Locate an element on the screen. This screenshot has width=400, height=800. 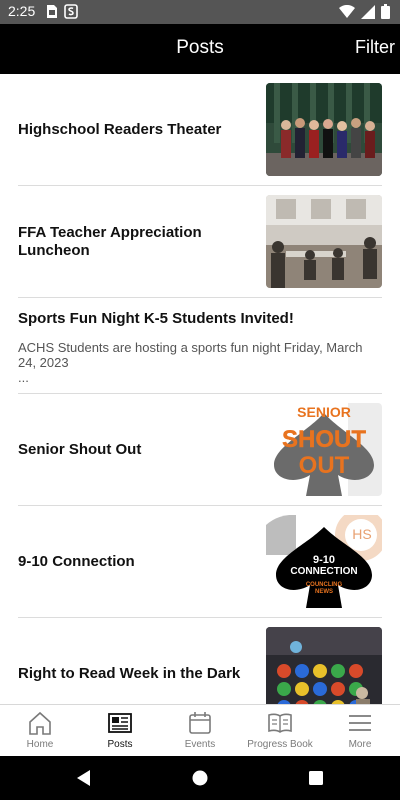
home-icon is located at coordinates (40, 723).